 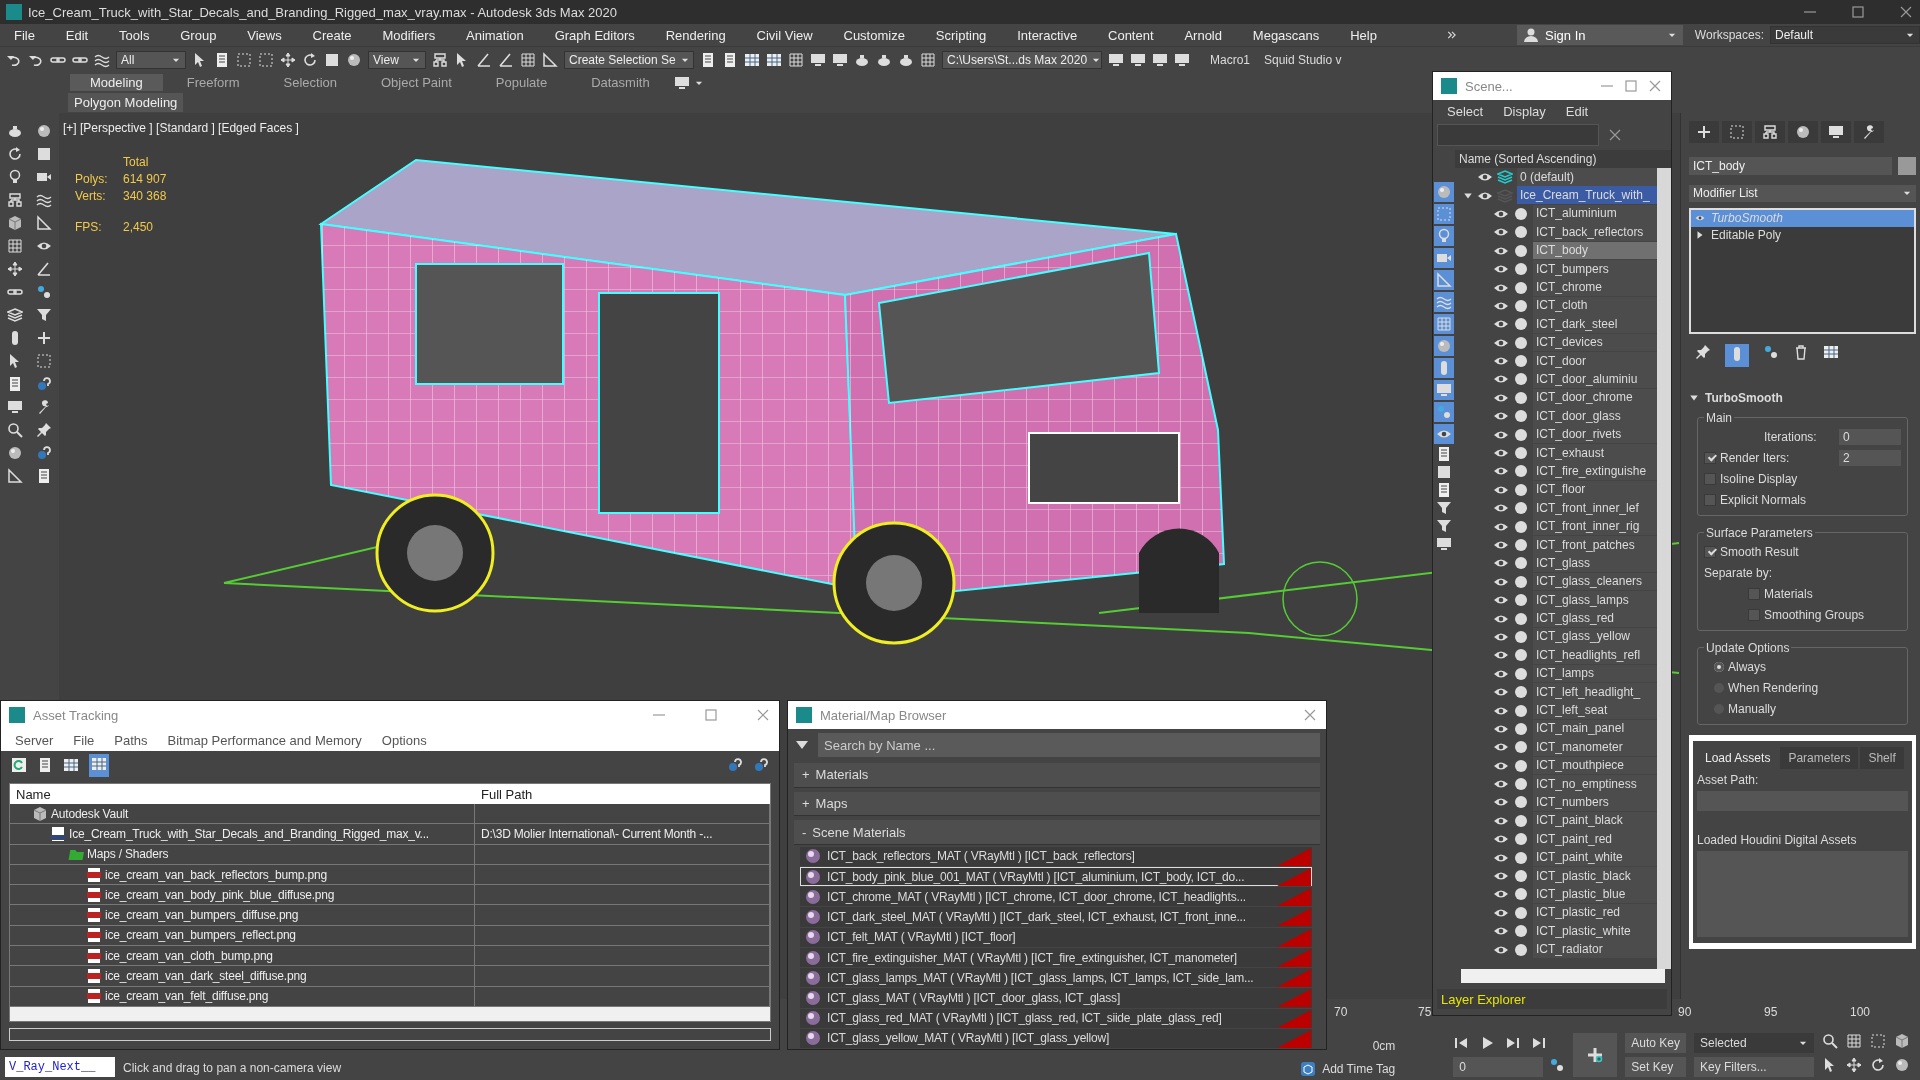 What do you see at coordinates (1655, 1067) in the screenshot?
I see `set-key-mode-button: Set Key` at bounding box center [1655, 1067].